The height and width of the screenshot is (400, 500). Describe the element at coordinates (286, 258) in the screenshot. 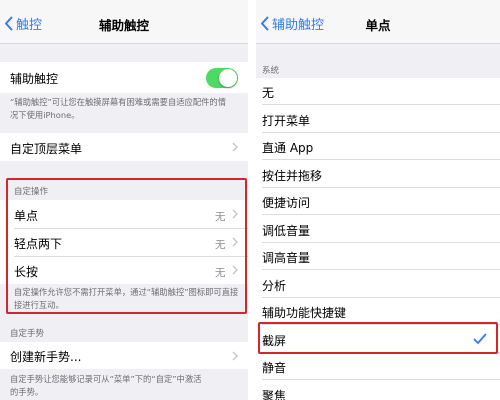

I see `action-item-label: 调高音量` at that location.